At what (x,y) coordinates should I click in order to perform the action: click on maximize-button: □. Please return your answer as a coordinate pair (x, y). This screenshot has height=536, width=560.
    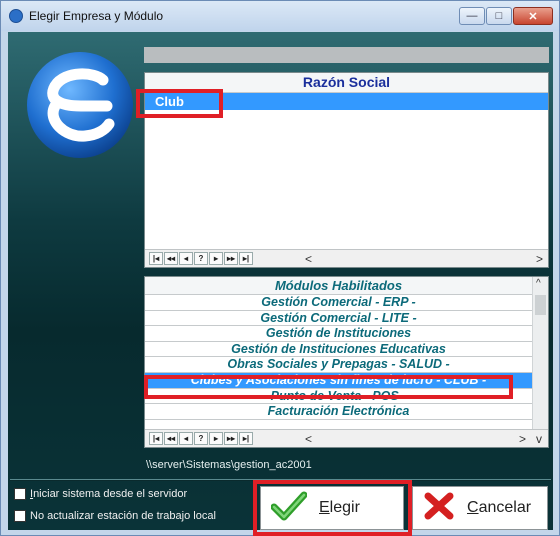
    Looking at the image, I should click on (499, 16).